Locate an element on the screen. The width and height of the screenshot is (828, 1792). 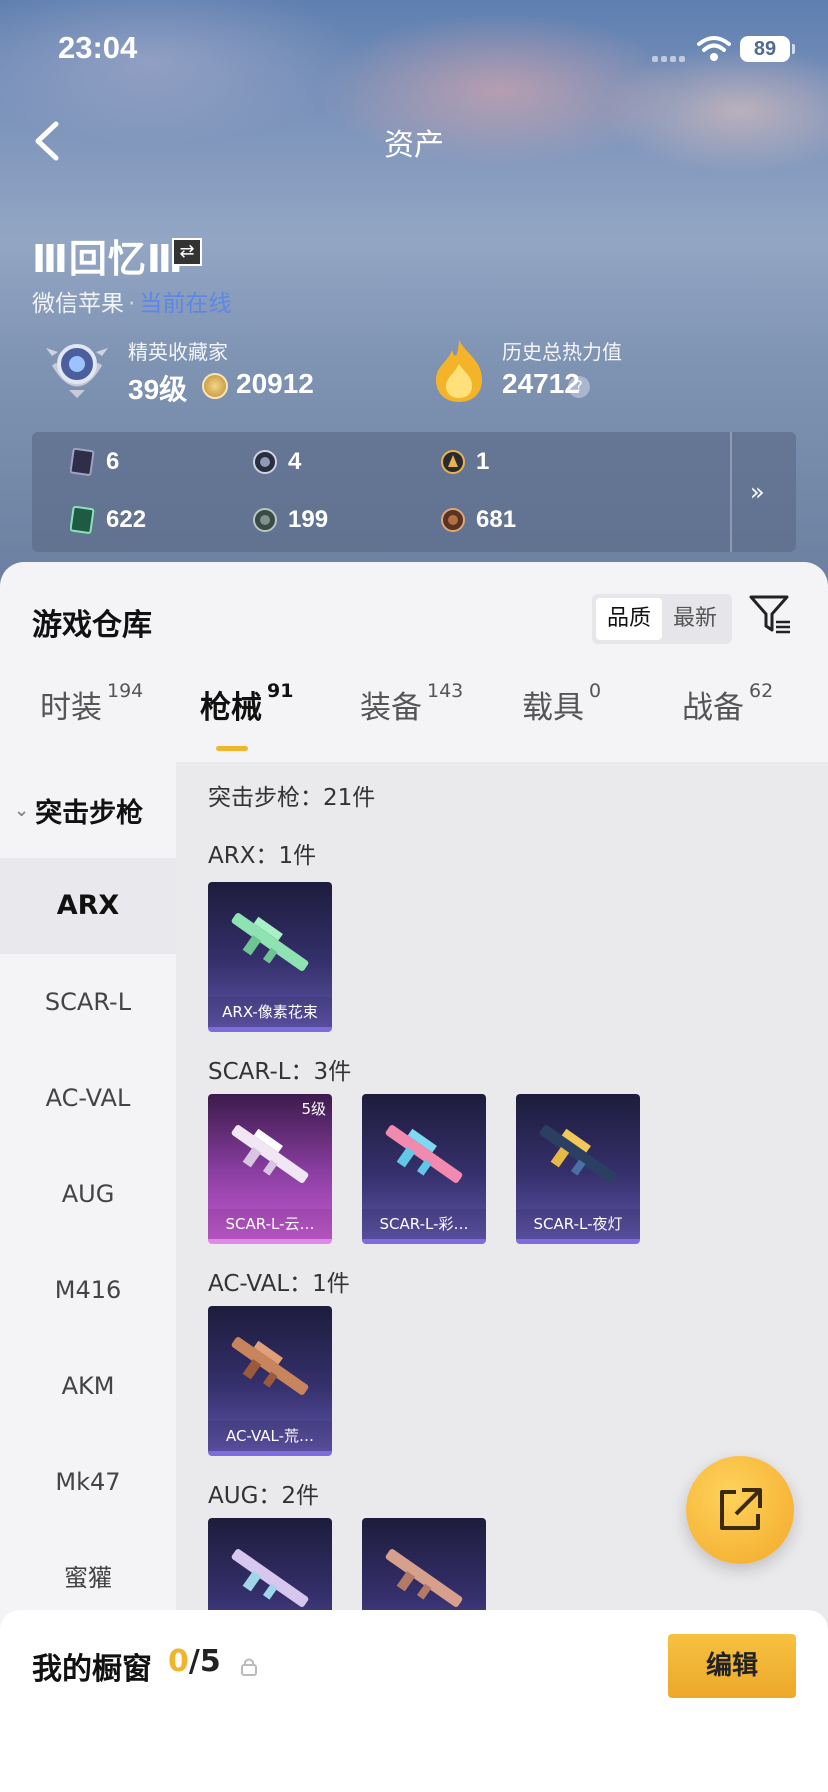
showcase-title: 我的橱窗 is located at coordinates (92, 1669).